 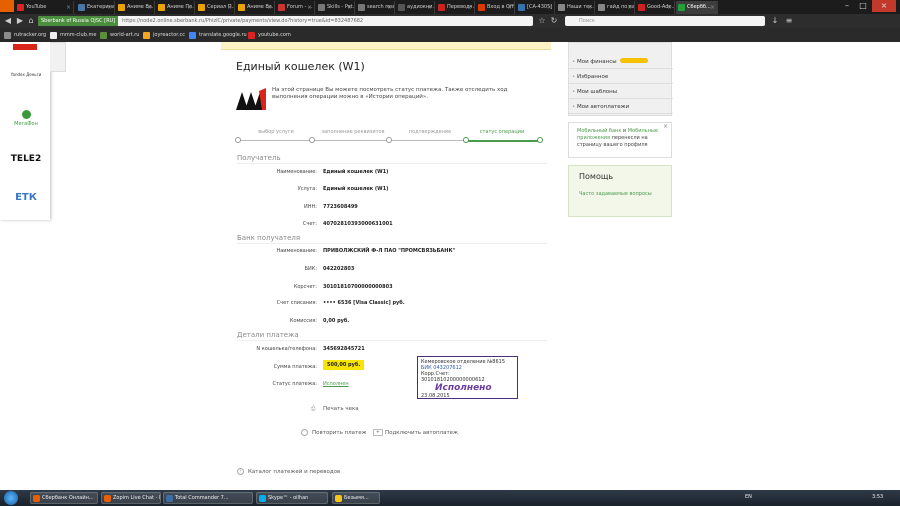 What do you see at coordinates (597, 62) in the screenshot?
I see `menu-my-finances-label: Мои финансы` at bounding box center [597, 62].